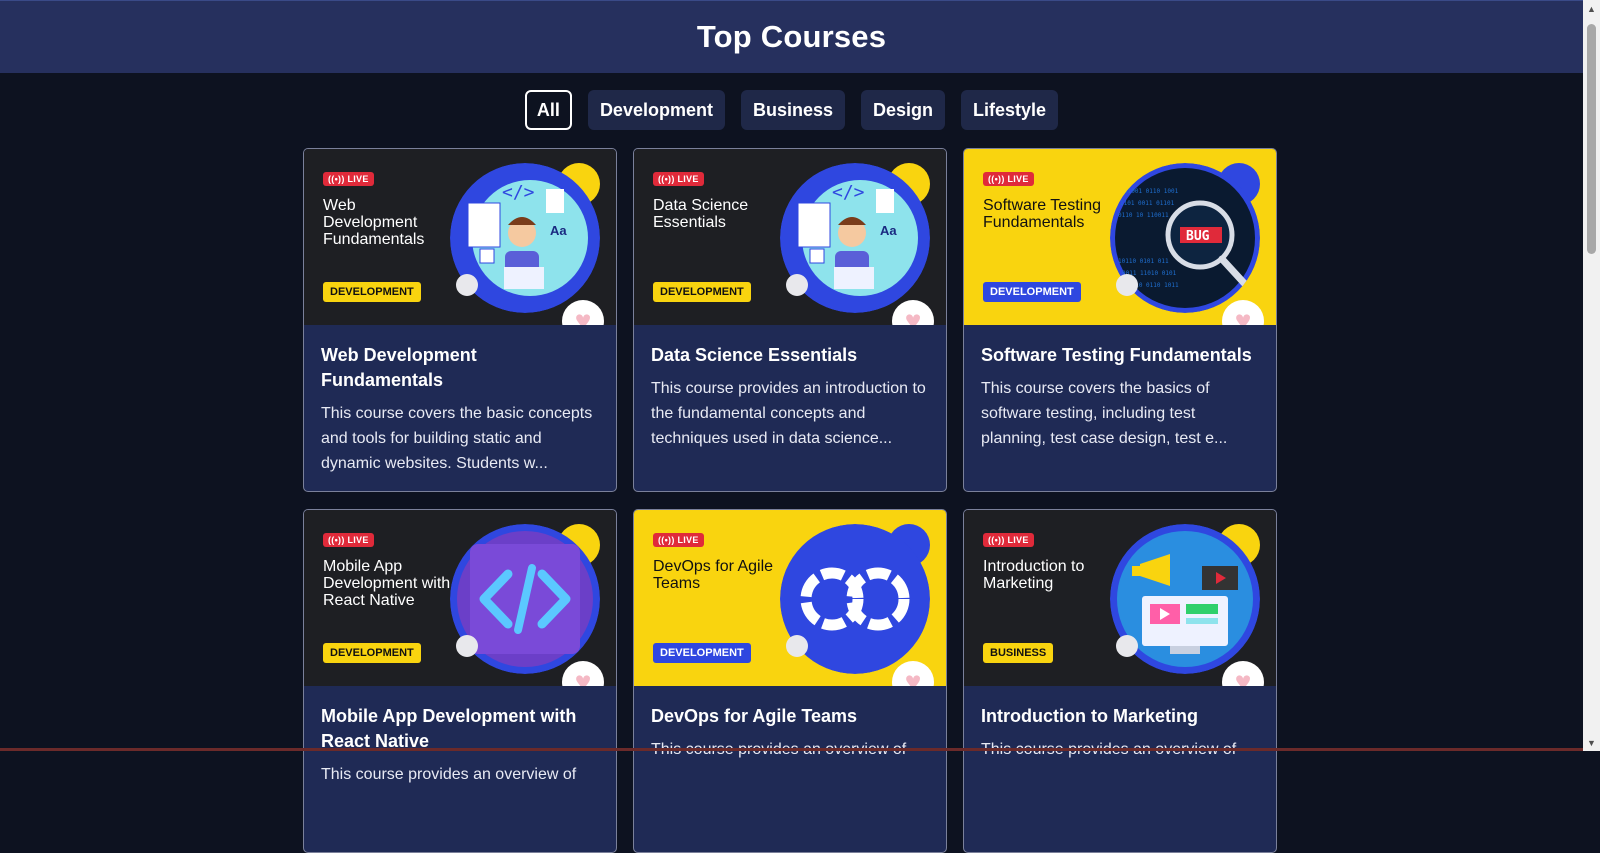  I want to click on filter-business: Business, so click(793, 110).